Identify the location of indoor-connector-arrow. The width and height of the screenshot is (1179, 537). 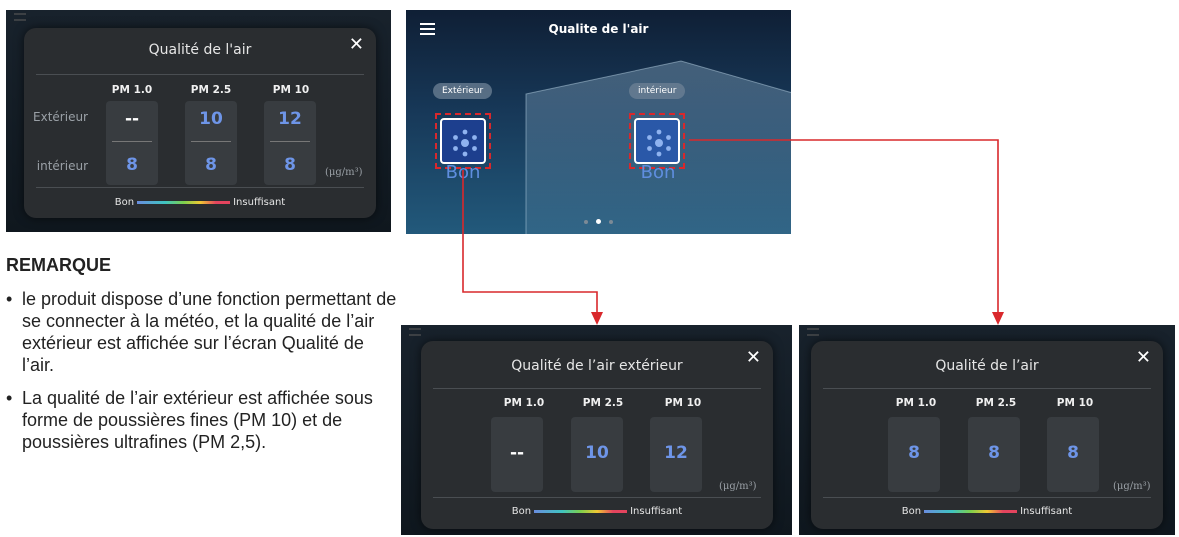
(844, 226).